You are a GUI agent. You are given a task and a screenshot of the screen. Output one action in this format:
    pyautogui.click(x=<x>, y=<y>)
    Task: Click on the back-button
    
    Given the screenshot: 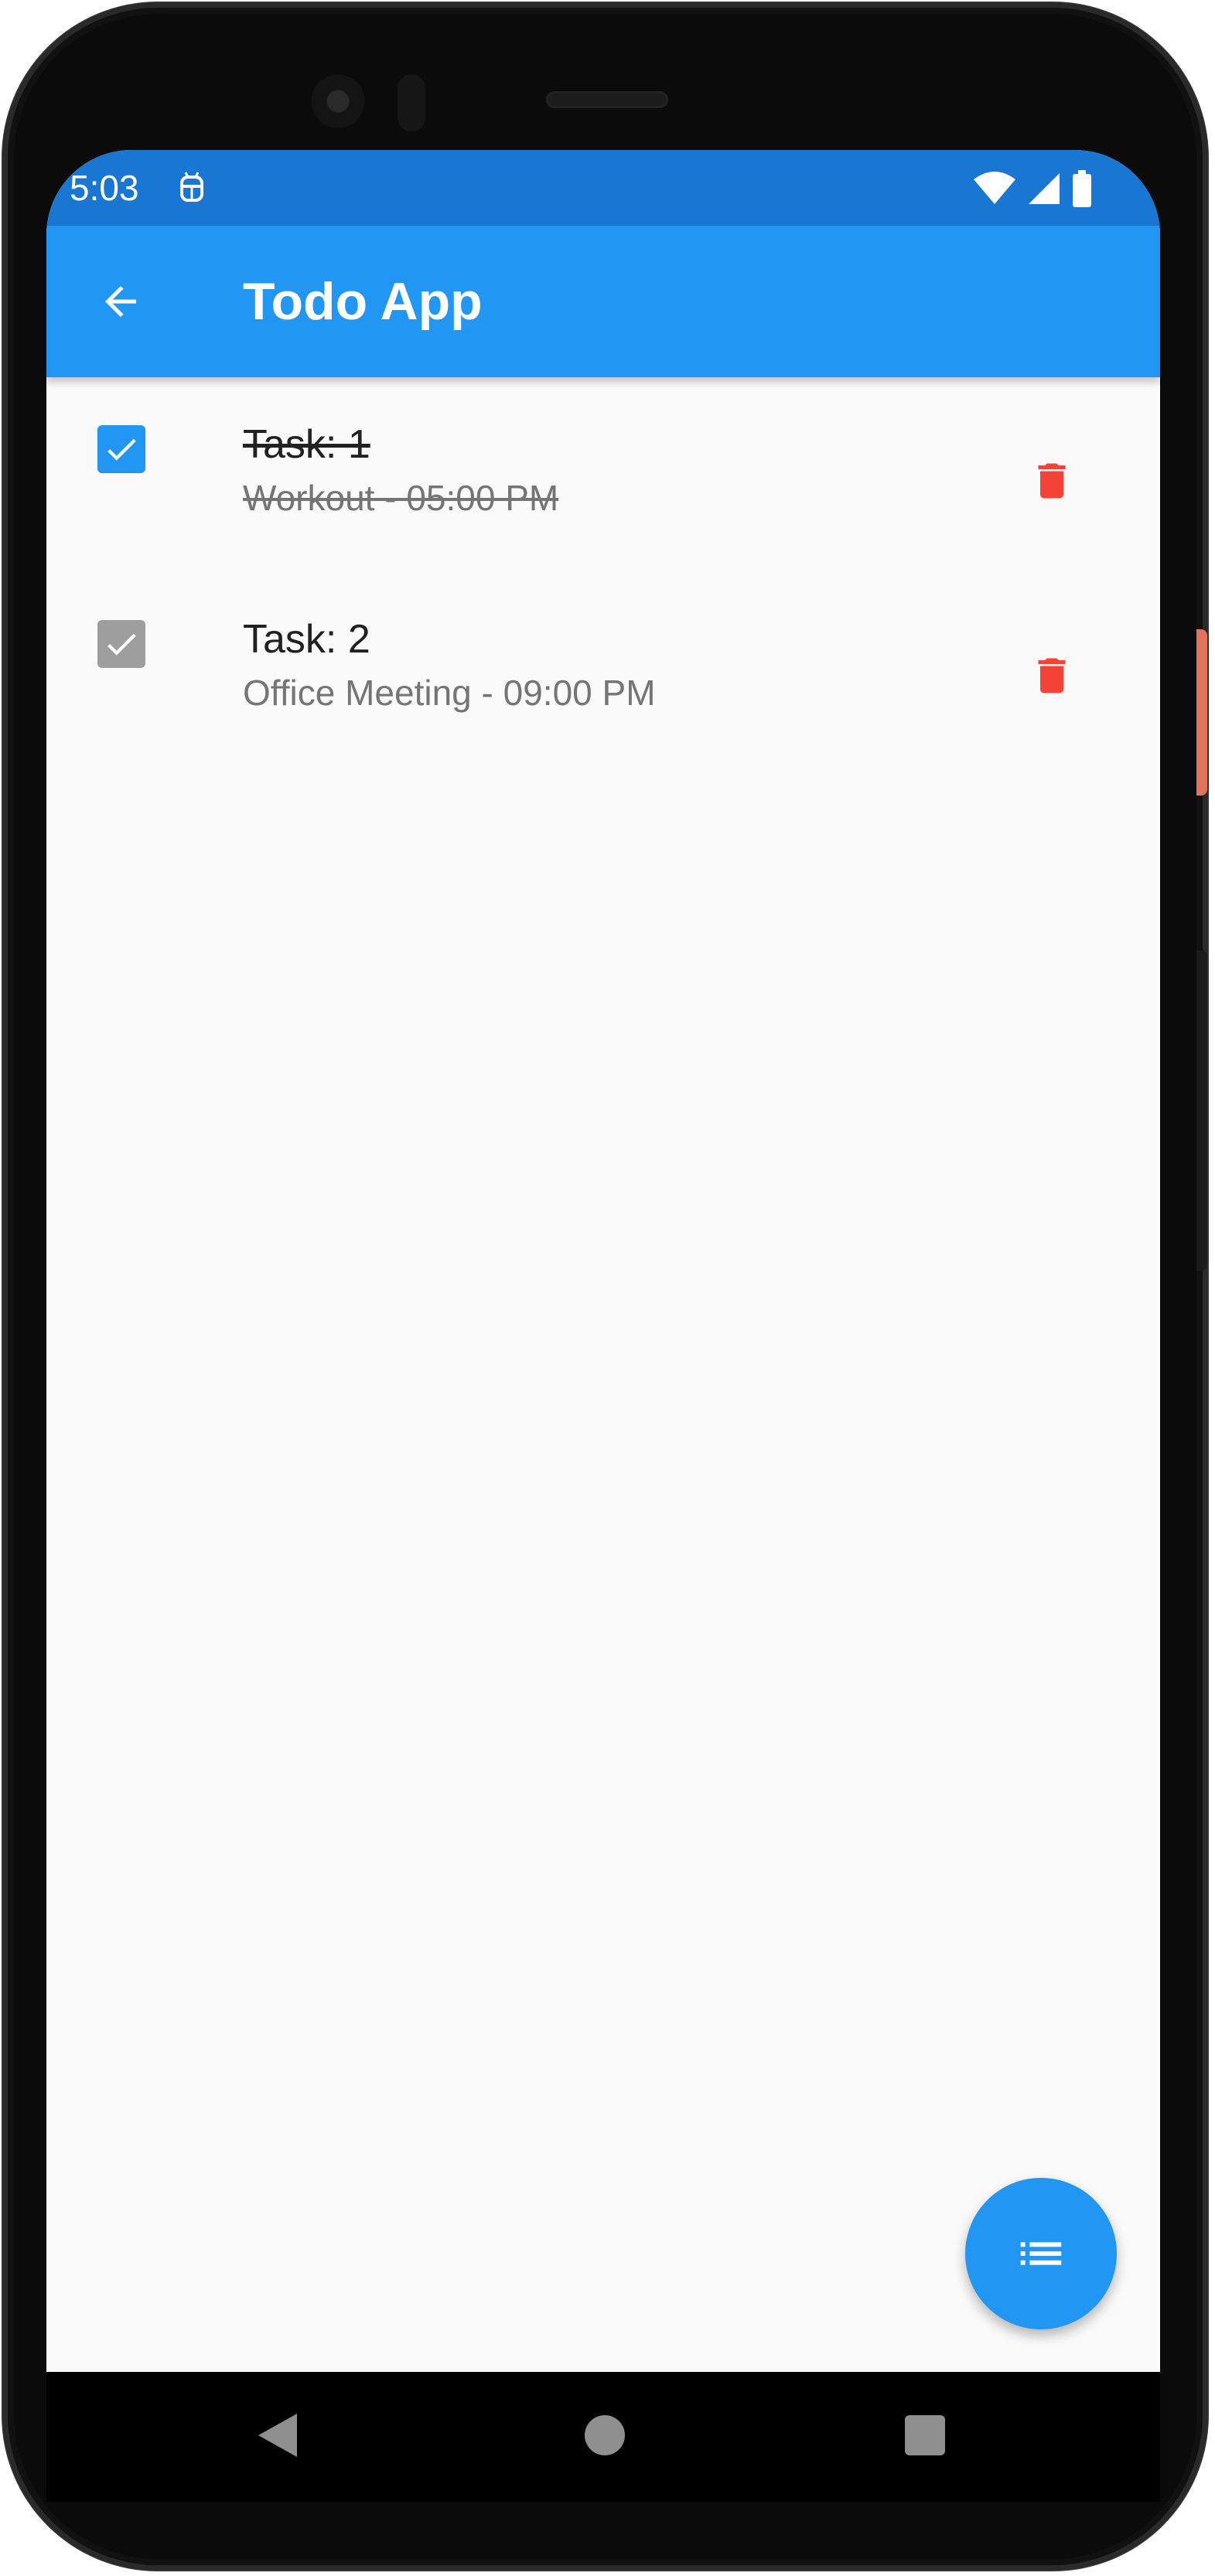 What is the action you would take?
    pyautogui.click(x=121, y=301)
    